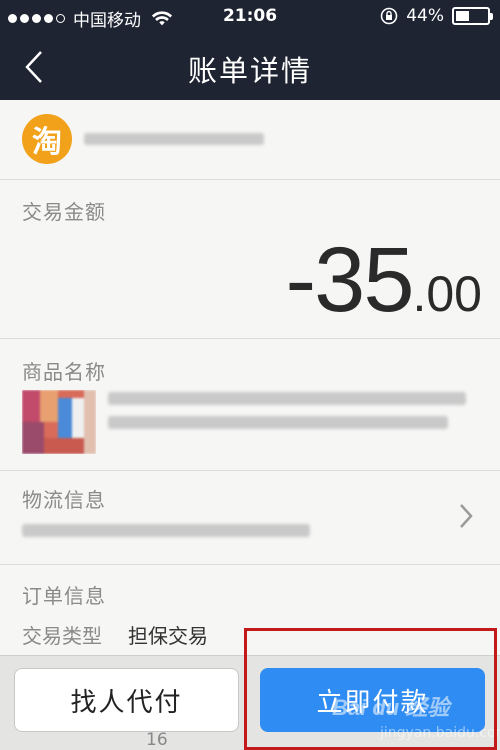  Describe the element at coordinates (64, 500) in the screenshot. I see `logistics-label: 物流信息` at that location.